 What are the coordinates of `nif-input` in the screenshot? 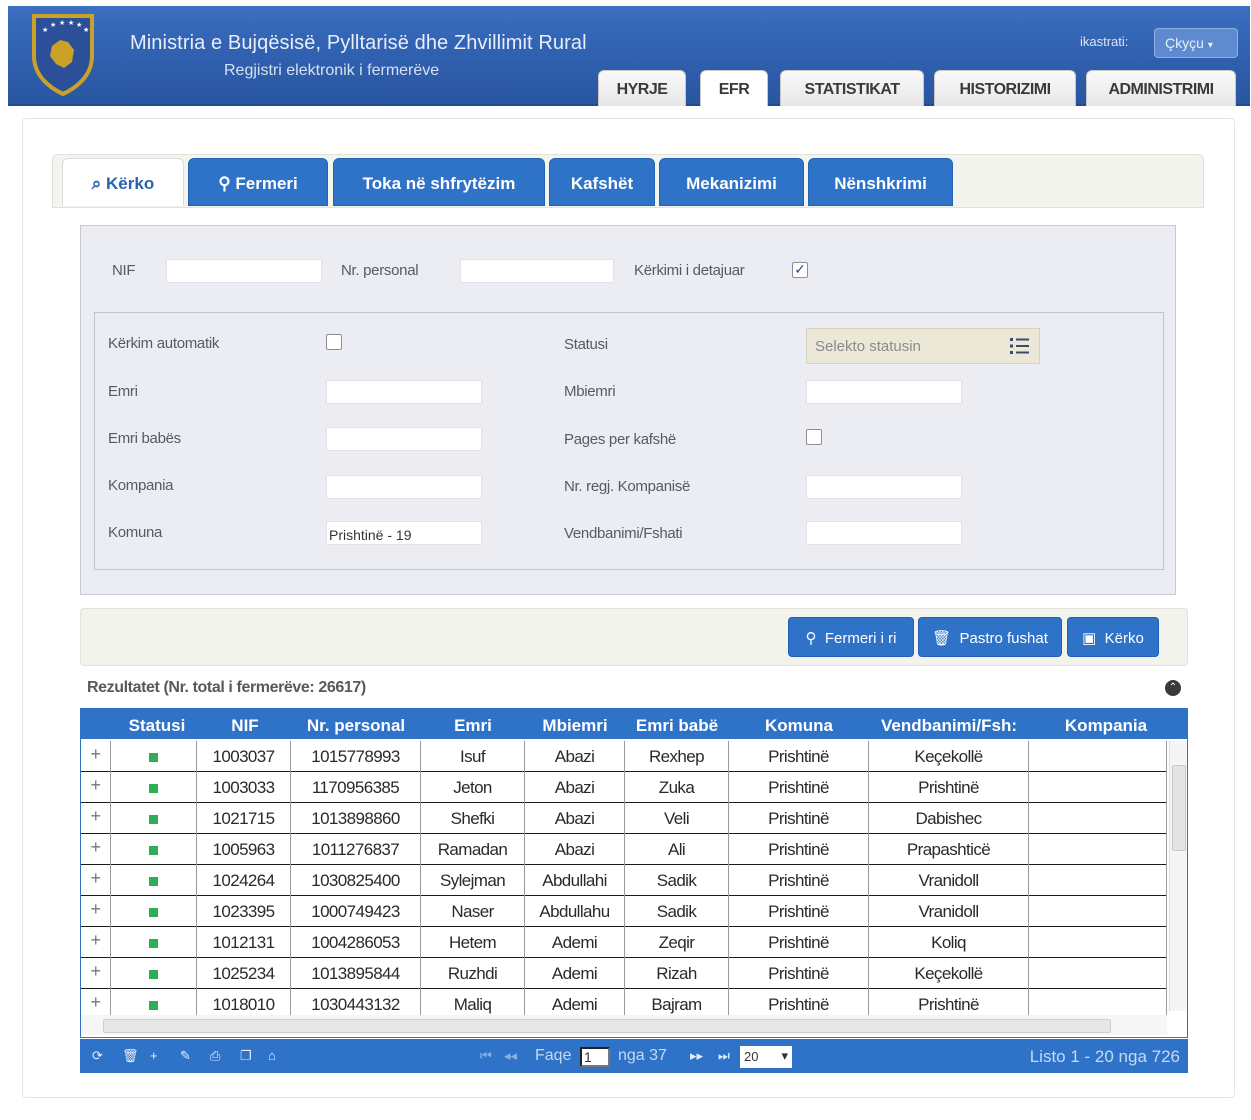 It's located at (244, 271).